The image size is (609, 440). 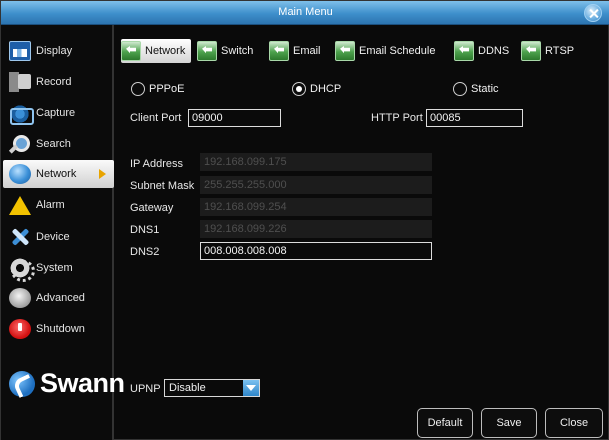 What do you see at coordinates (54, 51) in the screenshot?
I see `sidebar-item-label: Display` at bounding box center [54, 51].